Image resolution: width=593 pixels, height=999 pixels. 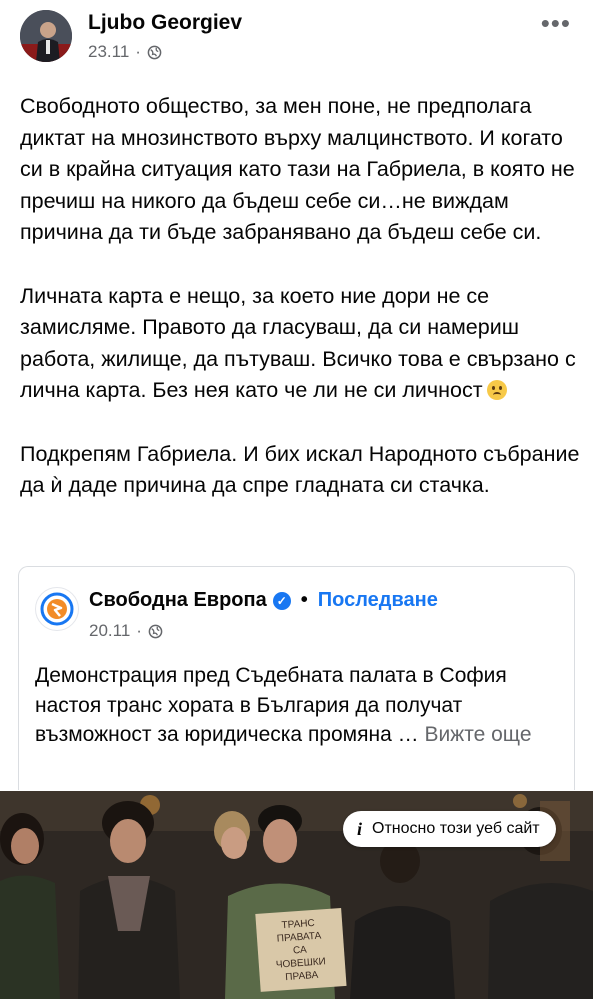 I want to click on author-avatar, so click(x=46, y=36).